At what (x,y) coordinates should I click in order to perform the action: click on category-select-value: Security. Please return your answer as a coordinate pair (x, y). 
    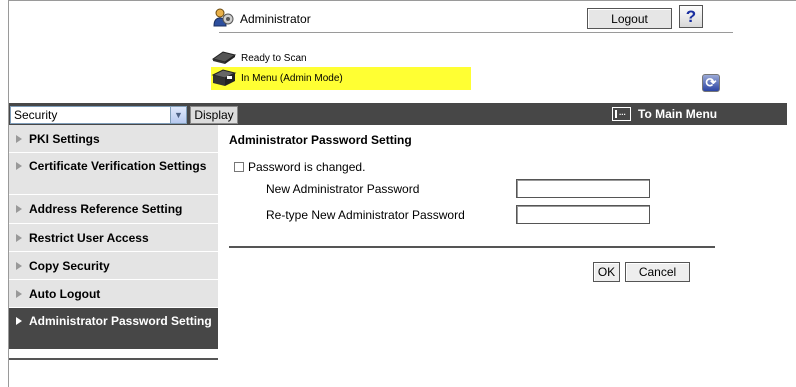
    Looking at the image, I should click on (36, 115).